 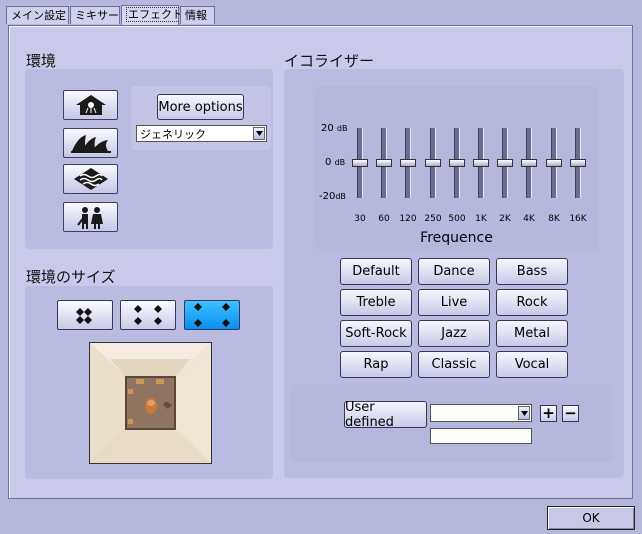 I want to click on opera-house-icon, so click(x=90, y=144).